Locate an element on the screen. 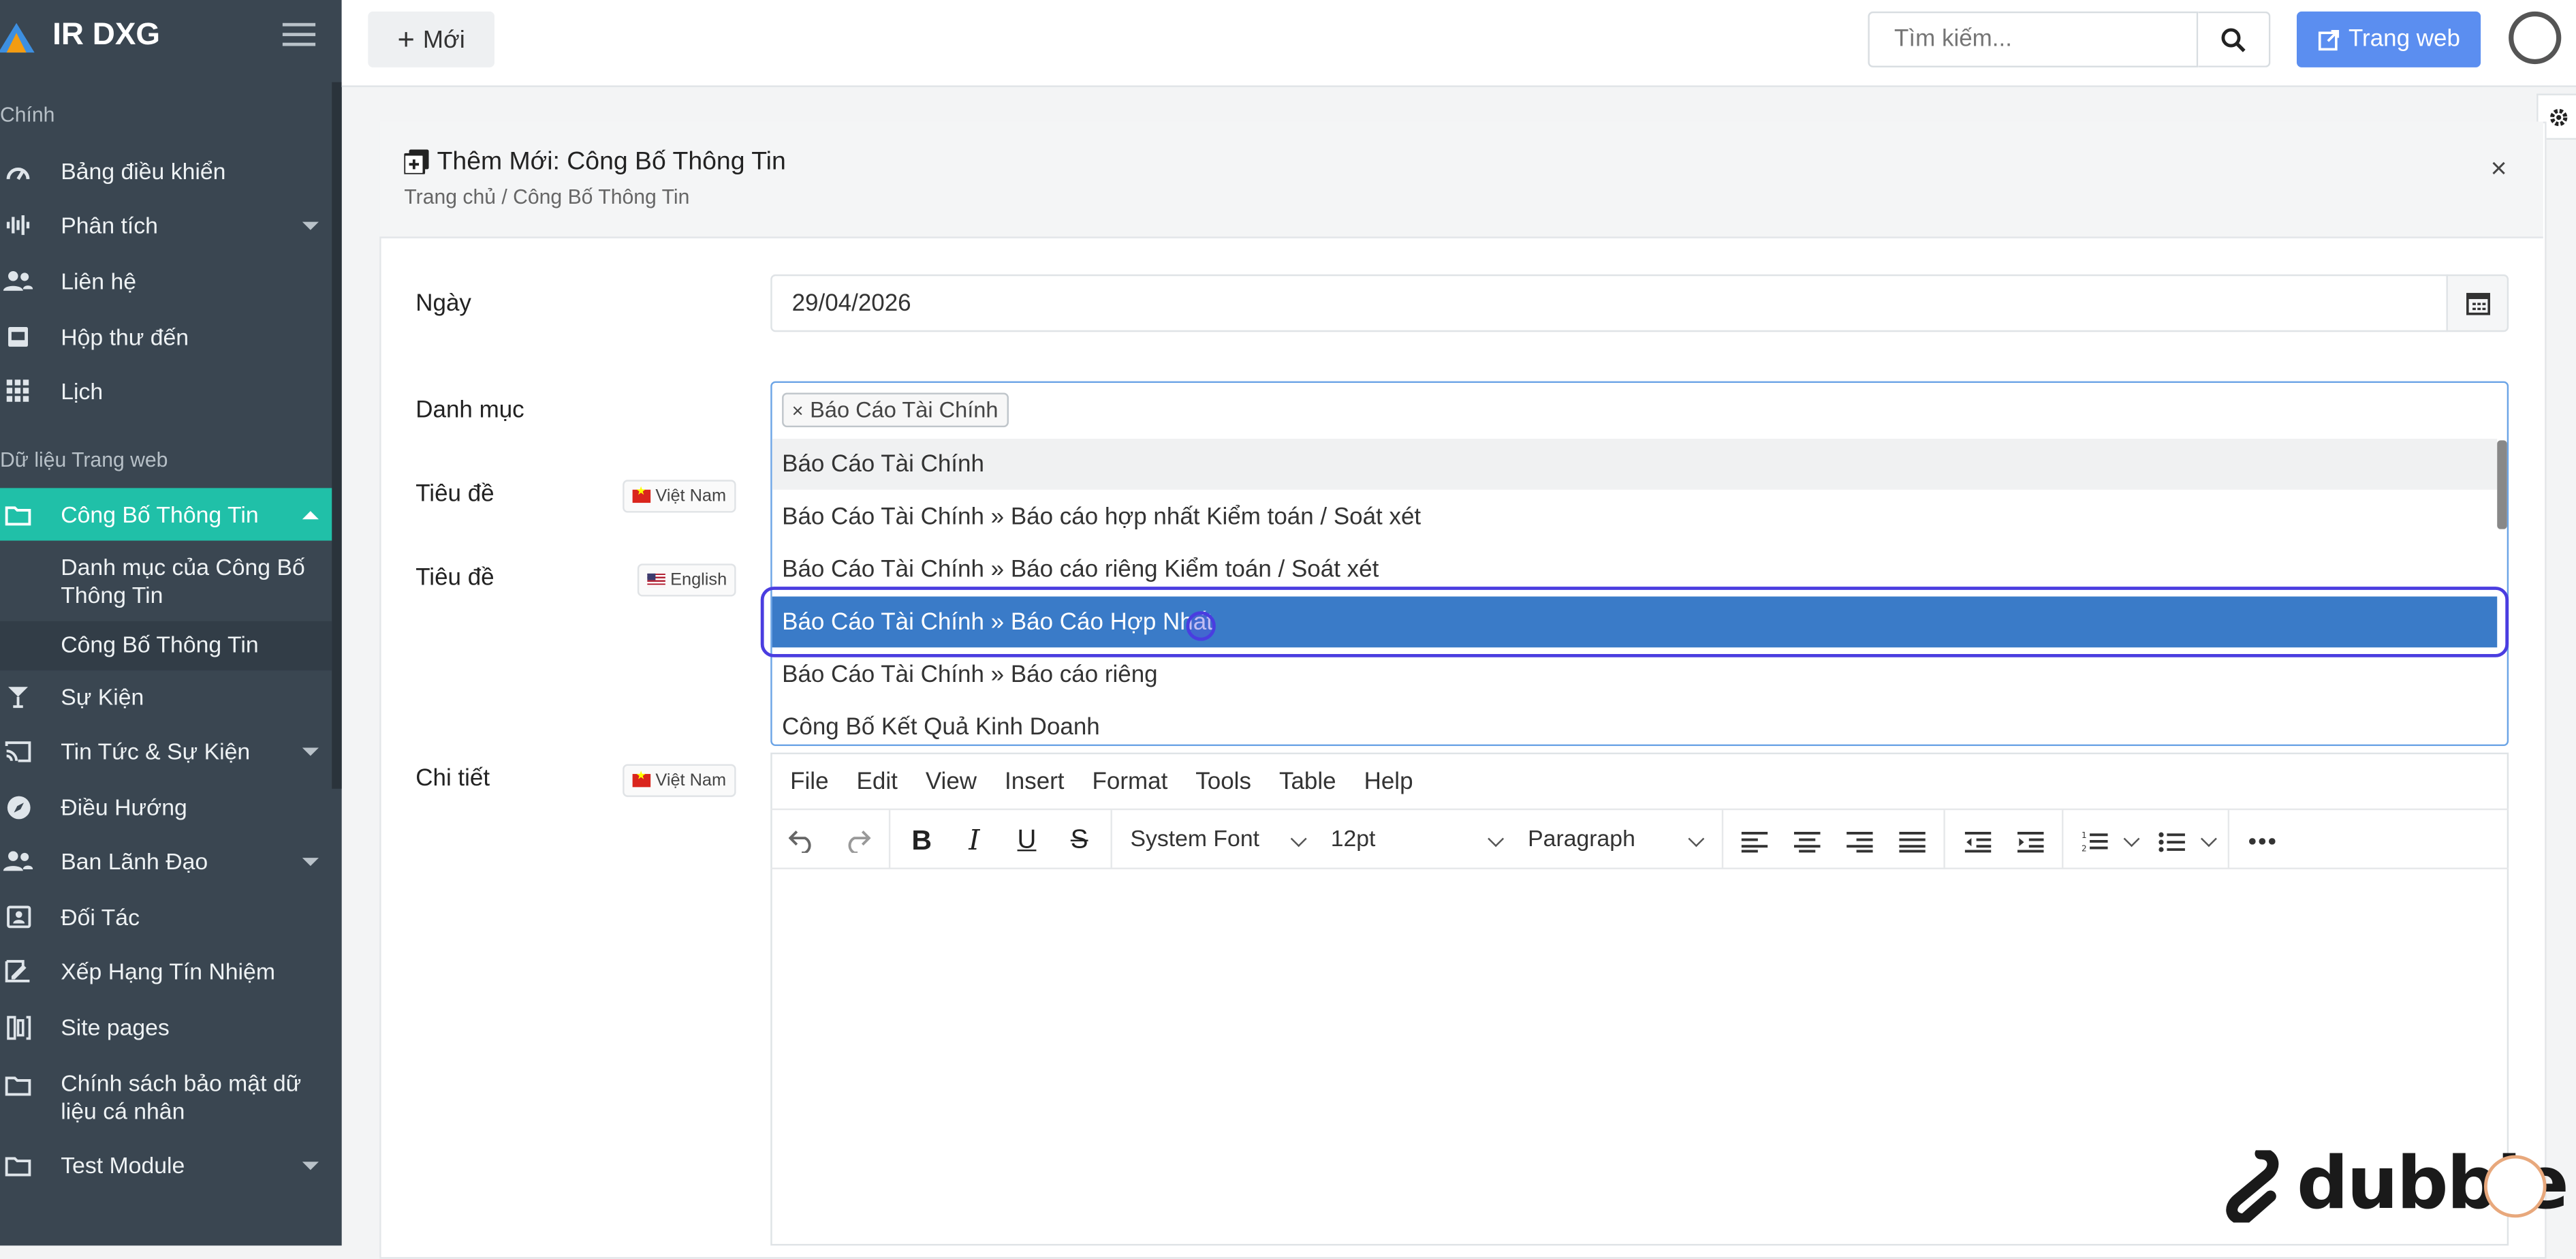  search-button is located at coordinates (2234, 39).